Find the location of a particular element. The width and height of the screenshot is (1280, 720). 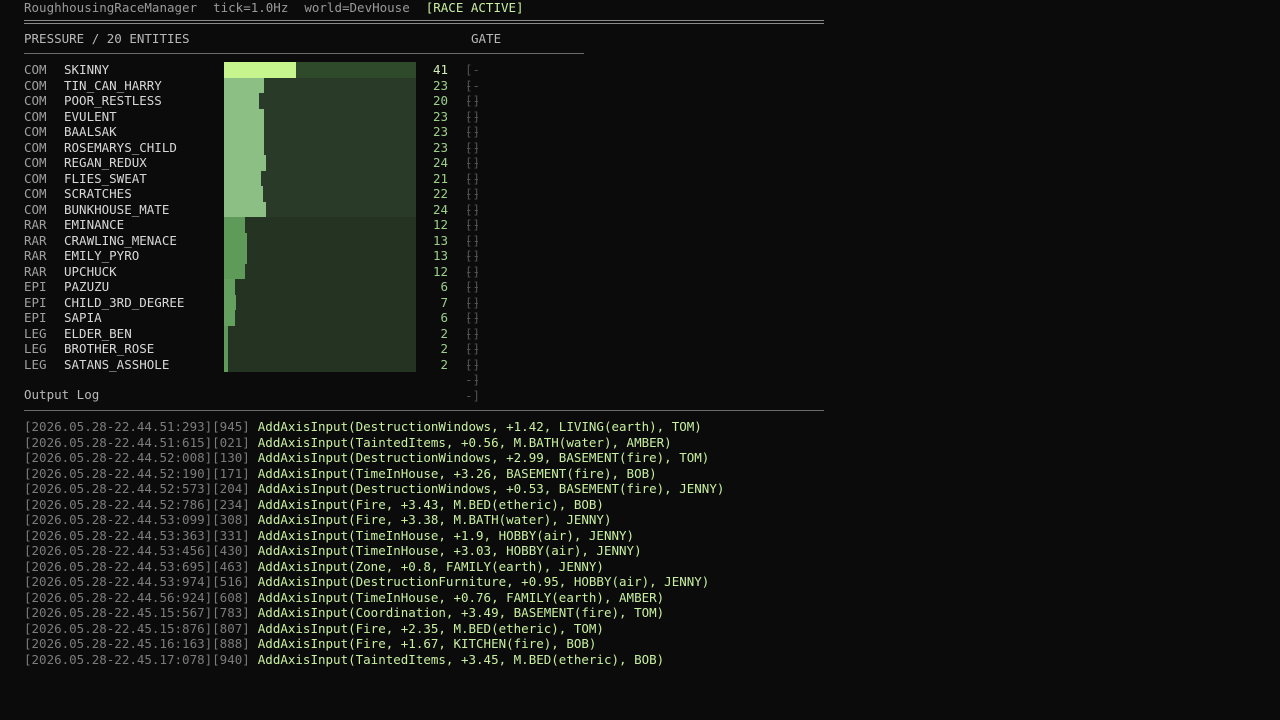

world-name: world=DevHouse is located at coordinates (357, 7).